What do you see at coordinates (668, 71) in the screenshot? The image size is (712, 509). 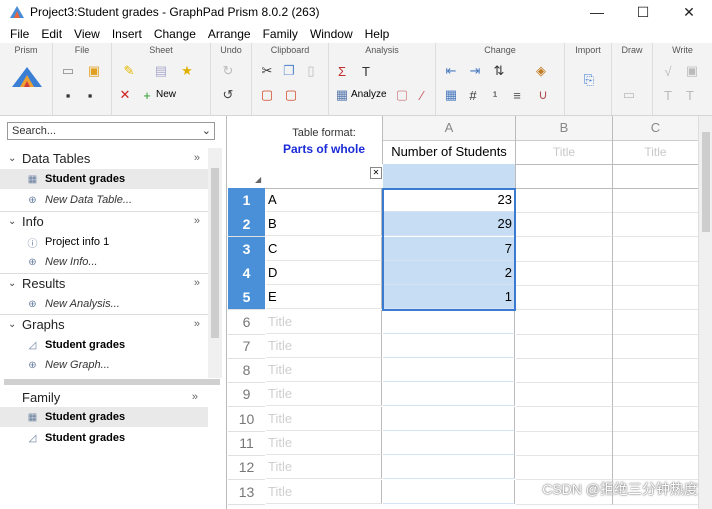 I see `formula-icon: √` at bounding box center [668, 71].